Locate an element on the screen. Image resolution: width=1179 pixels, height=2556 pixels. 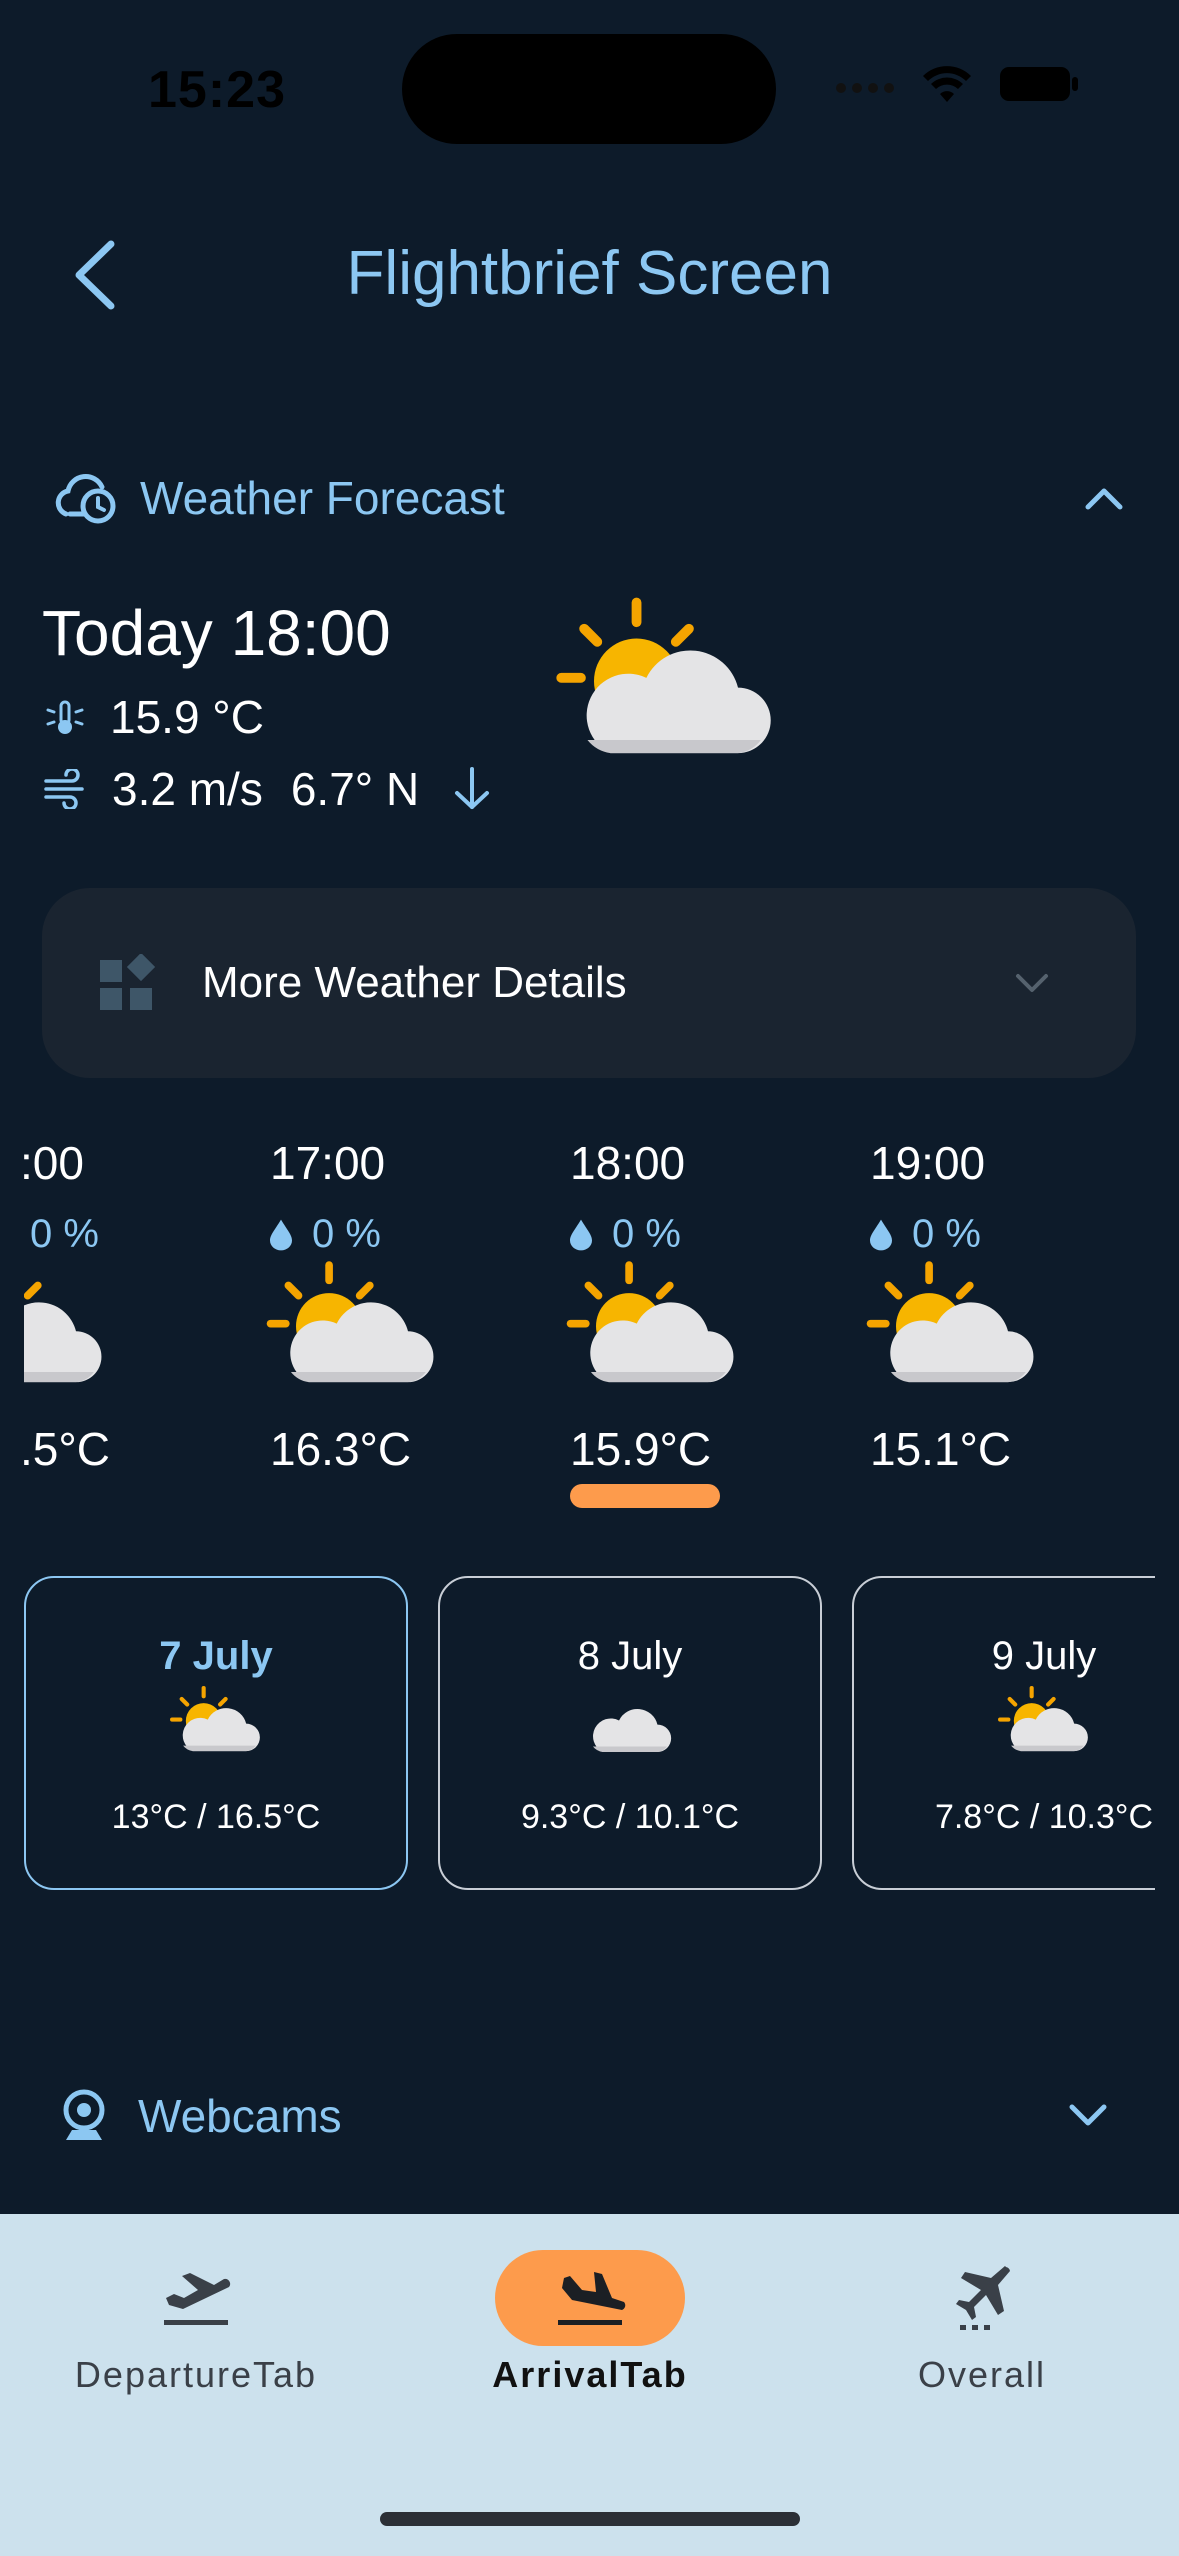
hour-time: :00 is located at coordinates (54, 1163).